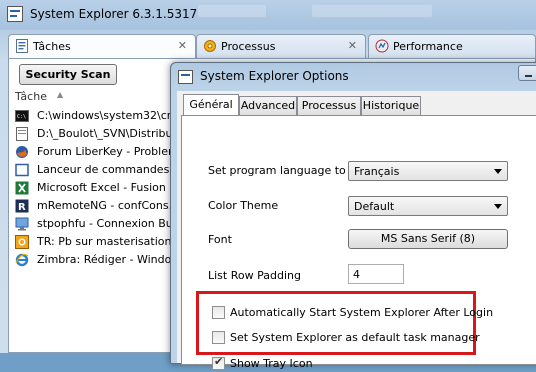 The width and height of the screenshot is (536, 372). Describe the element at coordinates (336, 323) in the screenshot. I see `highlight-box` at that location.